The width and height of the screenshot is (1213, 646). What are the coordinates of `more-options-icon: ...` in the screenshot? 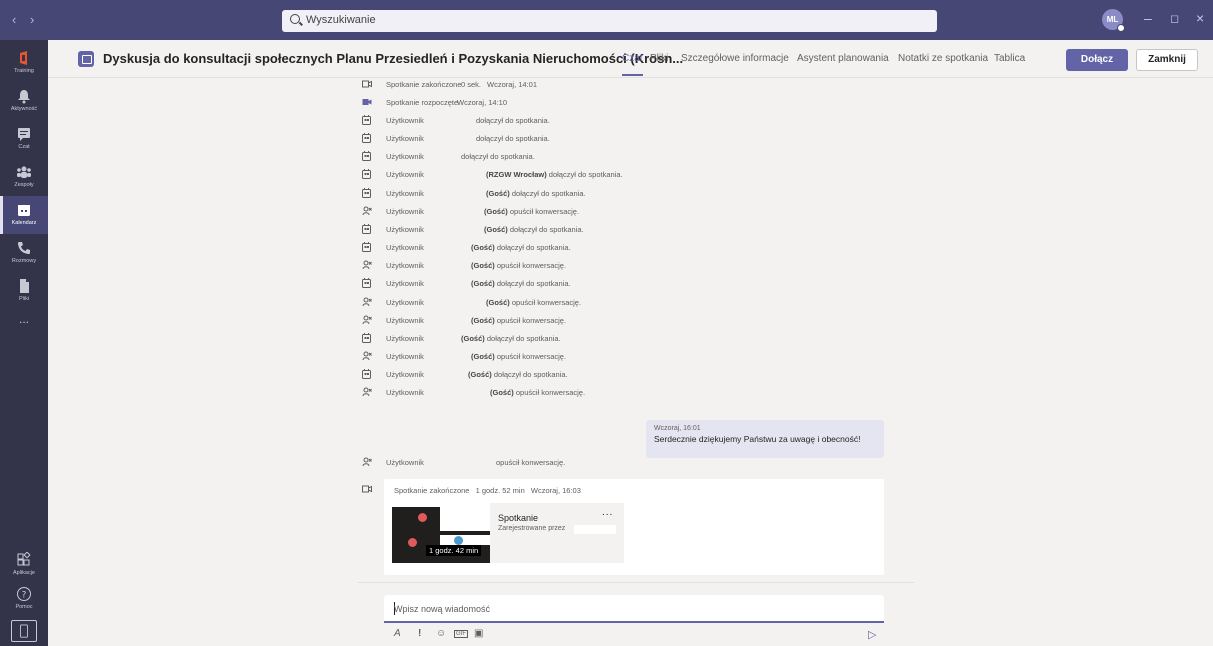 It's located at (607, 512).